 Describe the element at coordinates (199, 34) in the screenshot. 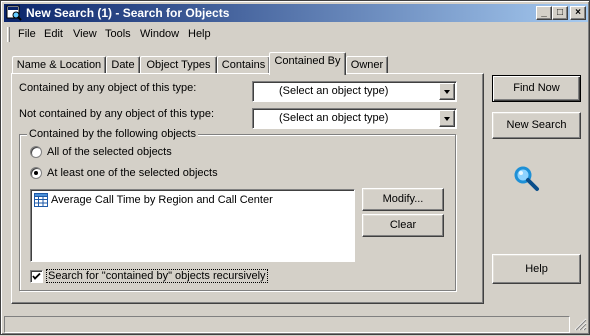

I see `menu-help: Help` at that location.